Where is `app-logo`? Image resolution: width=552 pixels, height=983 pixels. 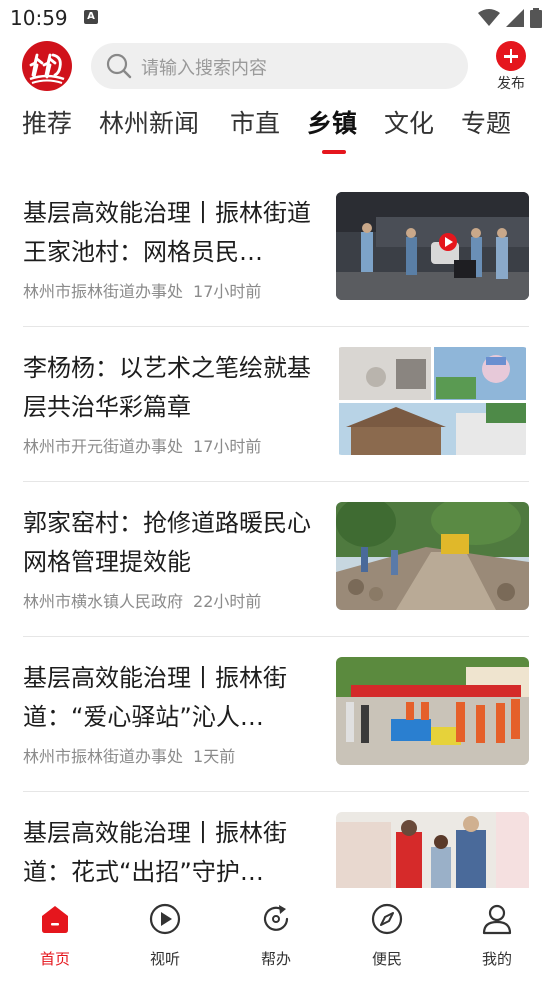 app-logo is located at coordinates (47, 66).